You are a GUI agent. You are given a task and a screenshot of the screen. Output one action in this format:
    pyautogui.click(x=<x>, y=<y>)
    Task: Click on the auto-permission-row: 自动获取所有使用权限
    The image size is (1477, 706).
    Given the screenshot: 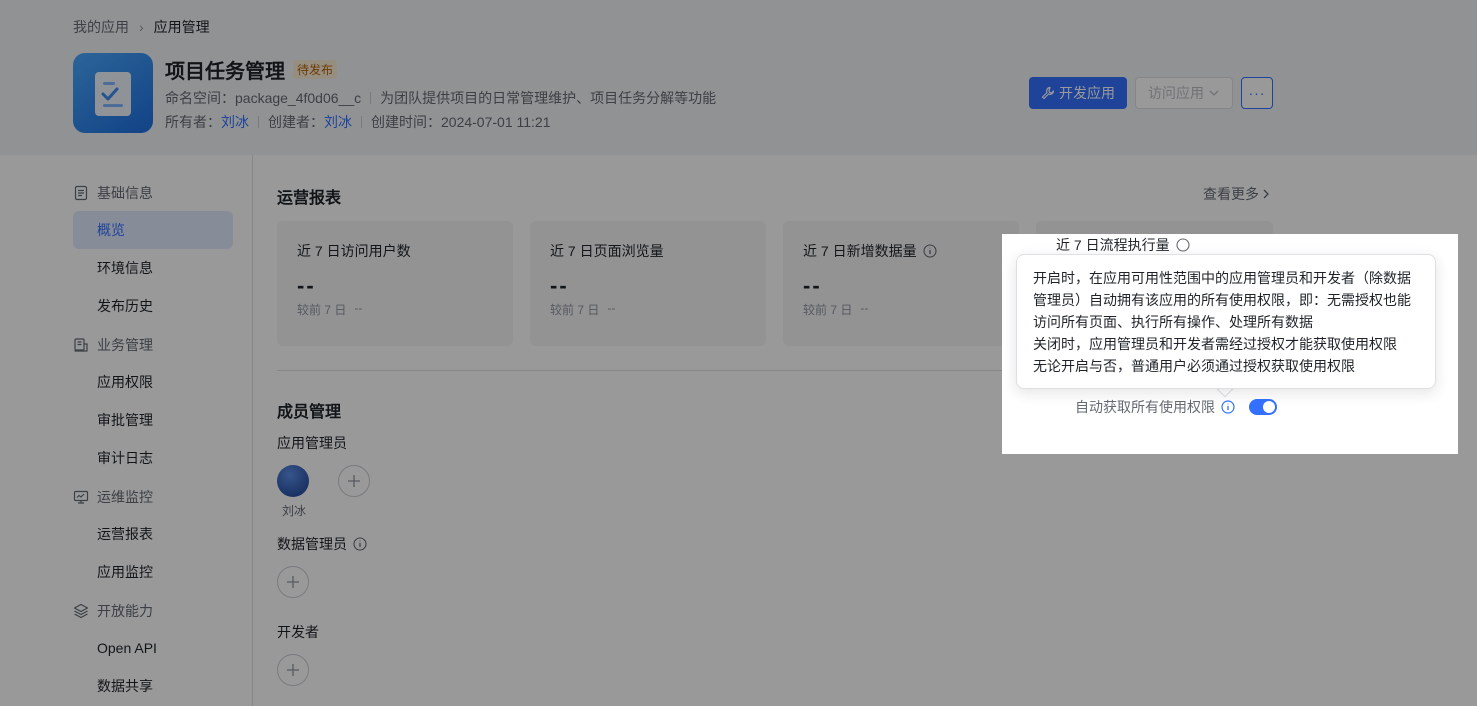 What is the action you would take?
    pyautogui.click(x=1176, y=407)
    